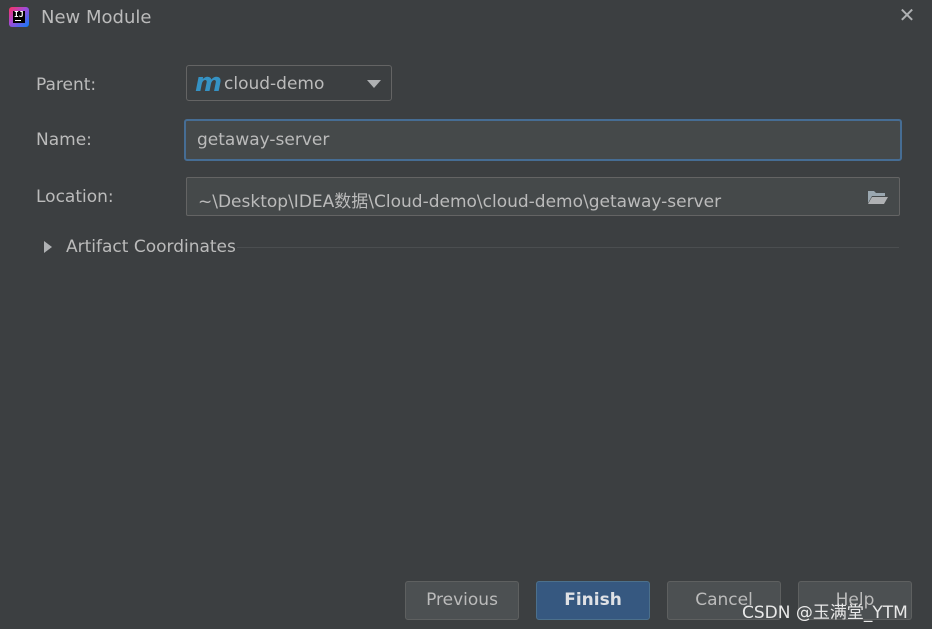  What do you see at coordinates (543, 140) in the screenshot?
I see `name-input` at bounding box center [543, 140].